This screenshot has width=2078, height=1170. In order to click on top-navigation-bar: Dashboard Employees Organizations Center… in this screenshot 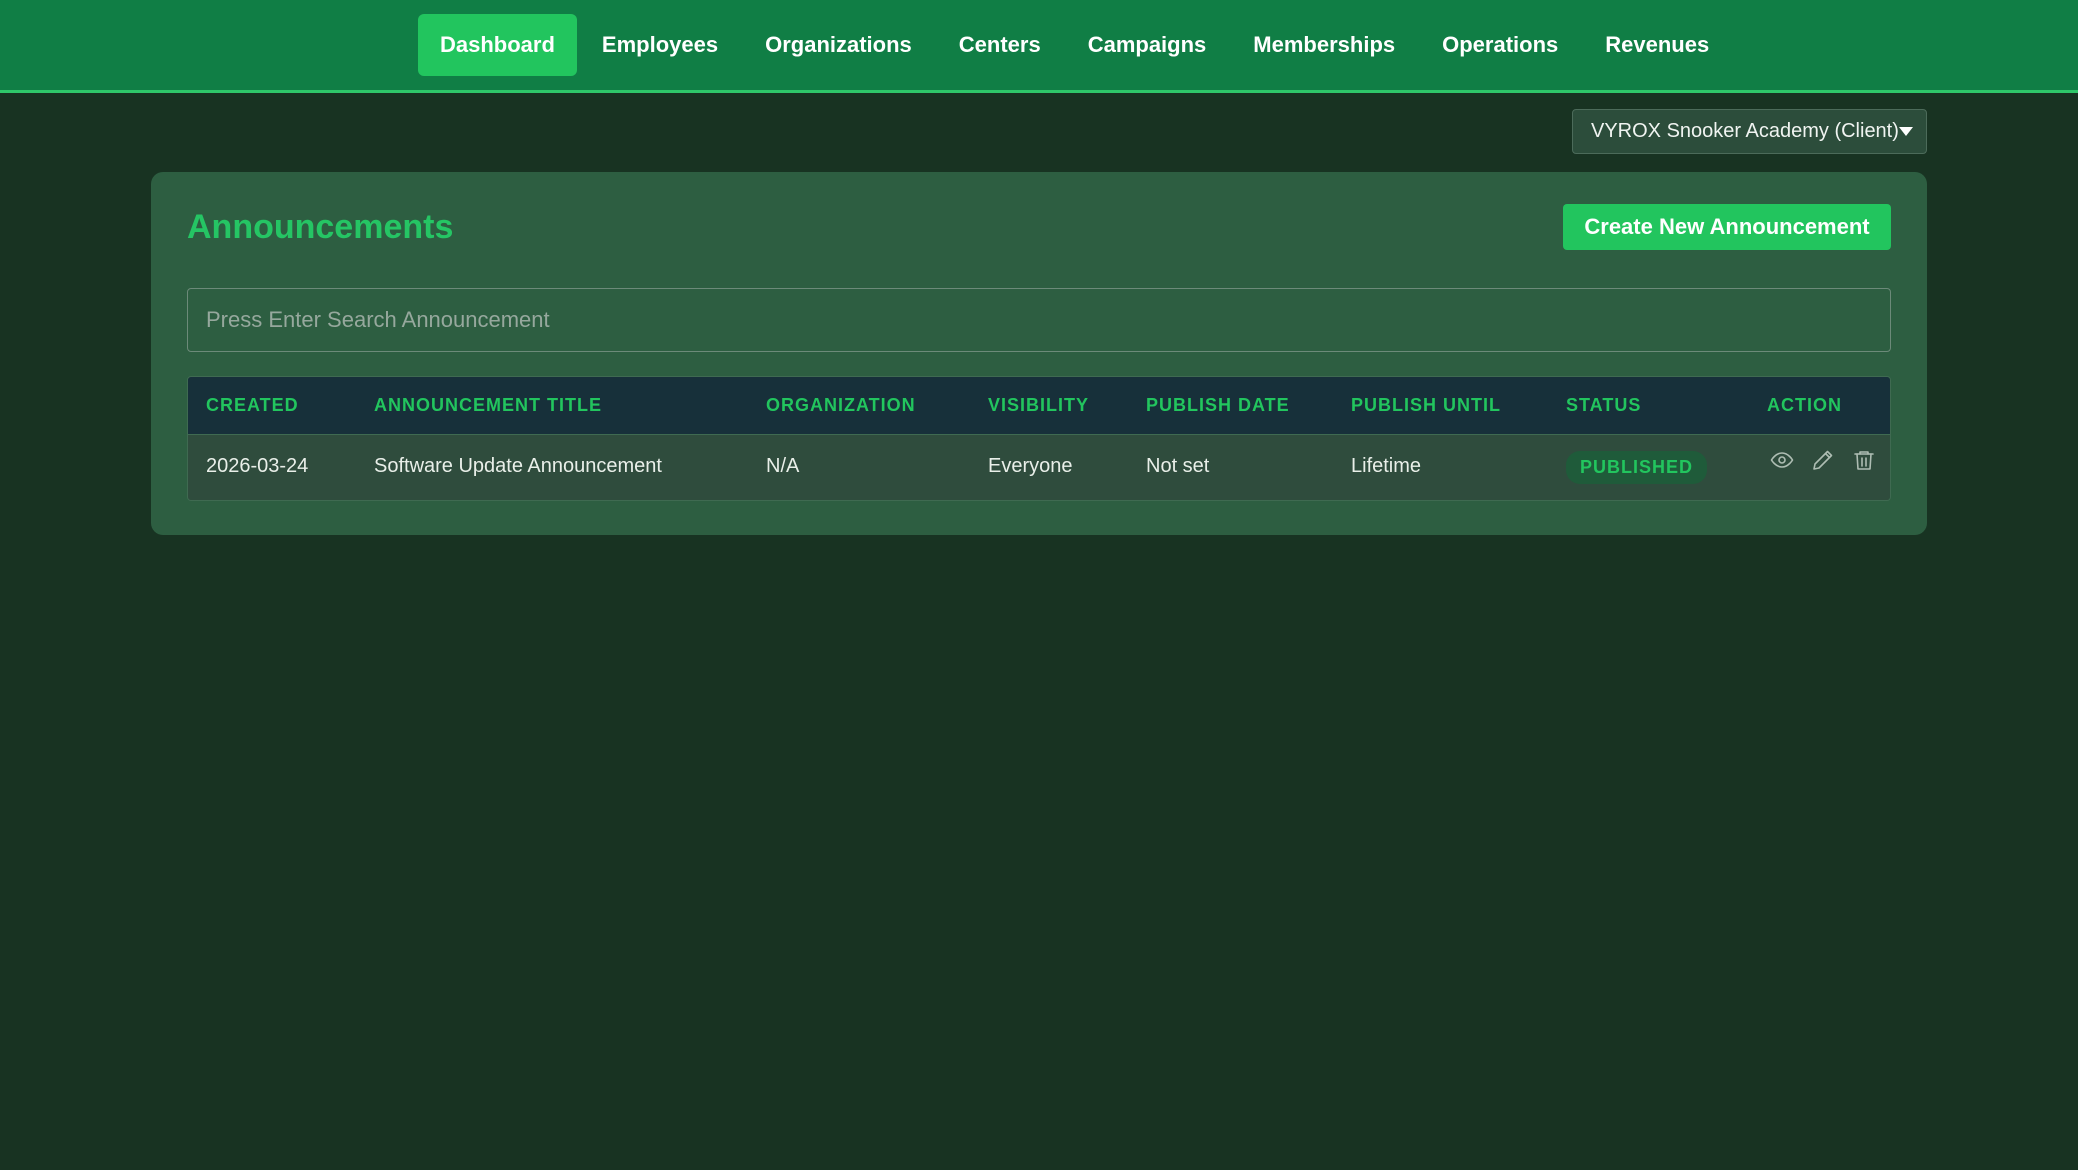, I will do `click(1039, 46)`.